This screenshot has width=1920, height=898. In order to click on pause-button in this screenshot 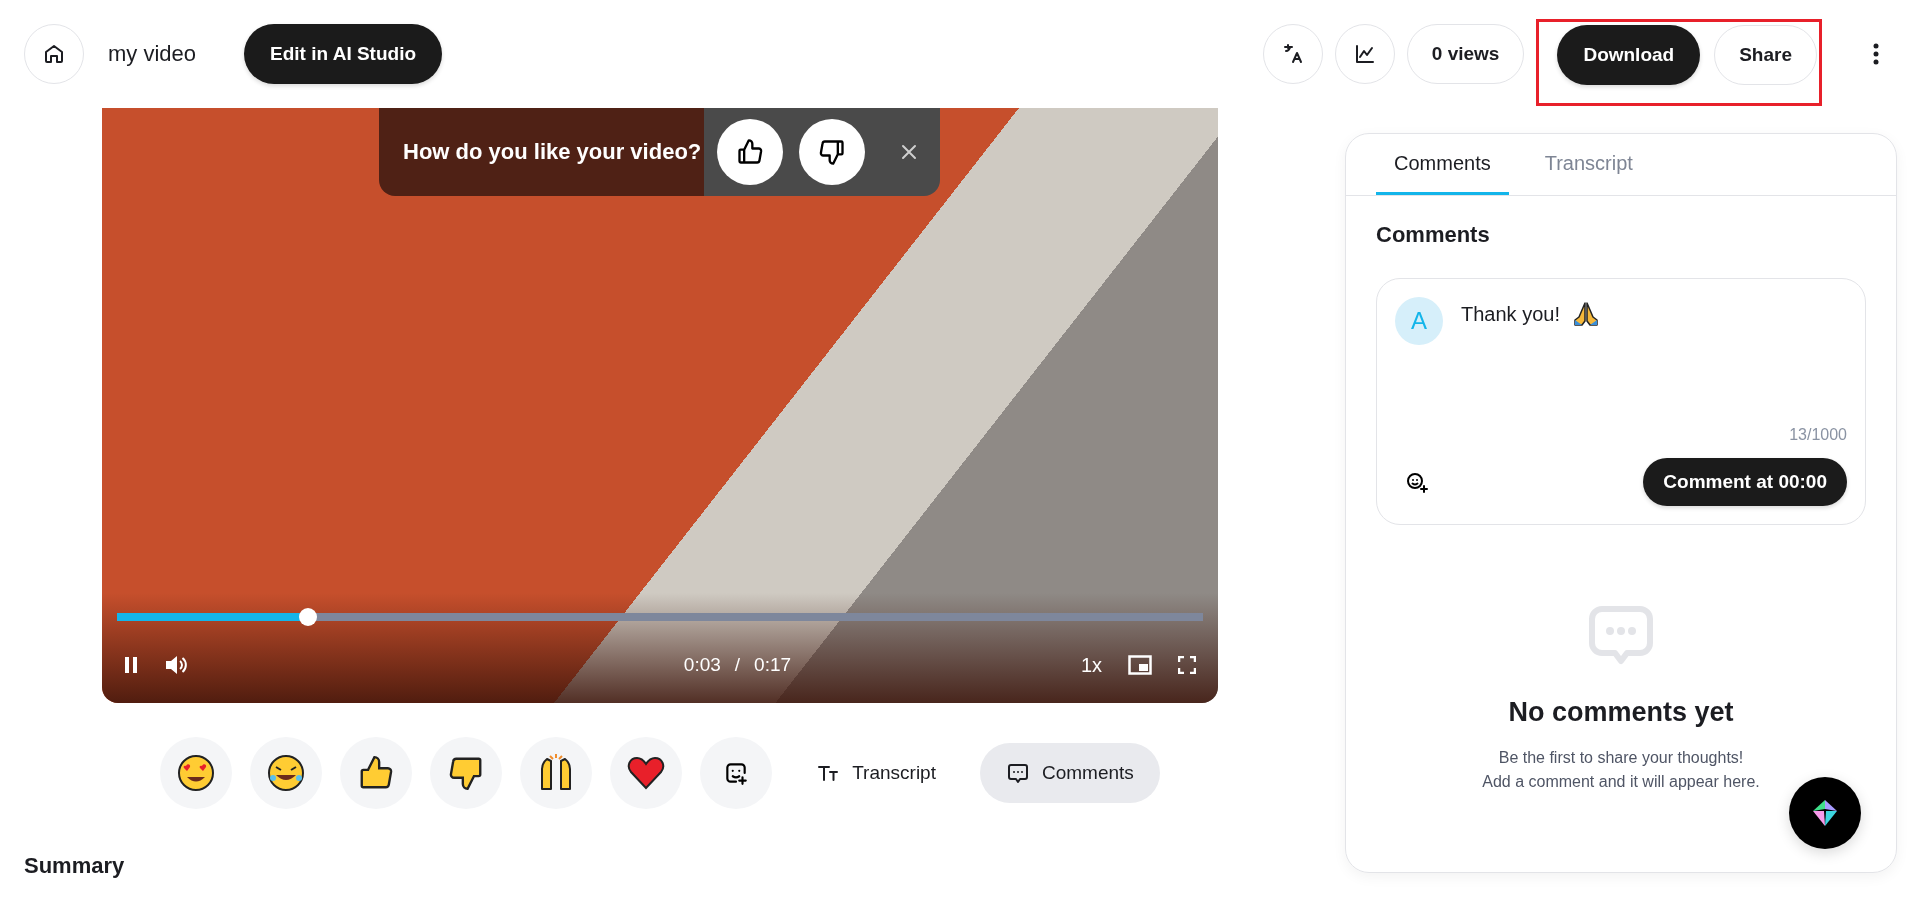, I will do `click(131, 665)`.